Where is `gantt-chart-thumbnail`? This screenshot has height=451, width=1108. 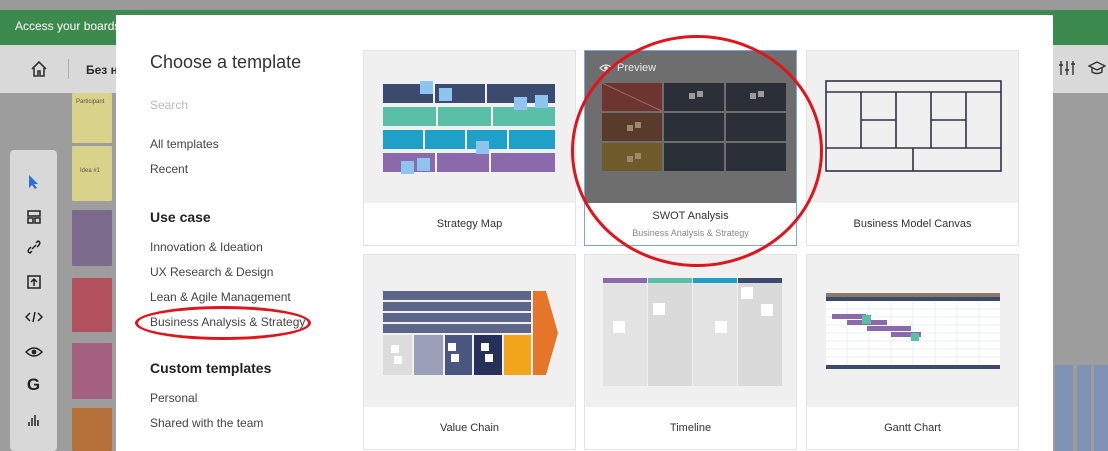
gantt-chart-thumbnail is located at coordinates (912, 331).